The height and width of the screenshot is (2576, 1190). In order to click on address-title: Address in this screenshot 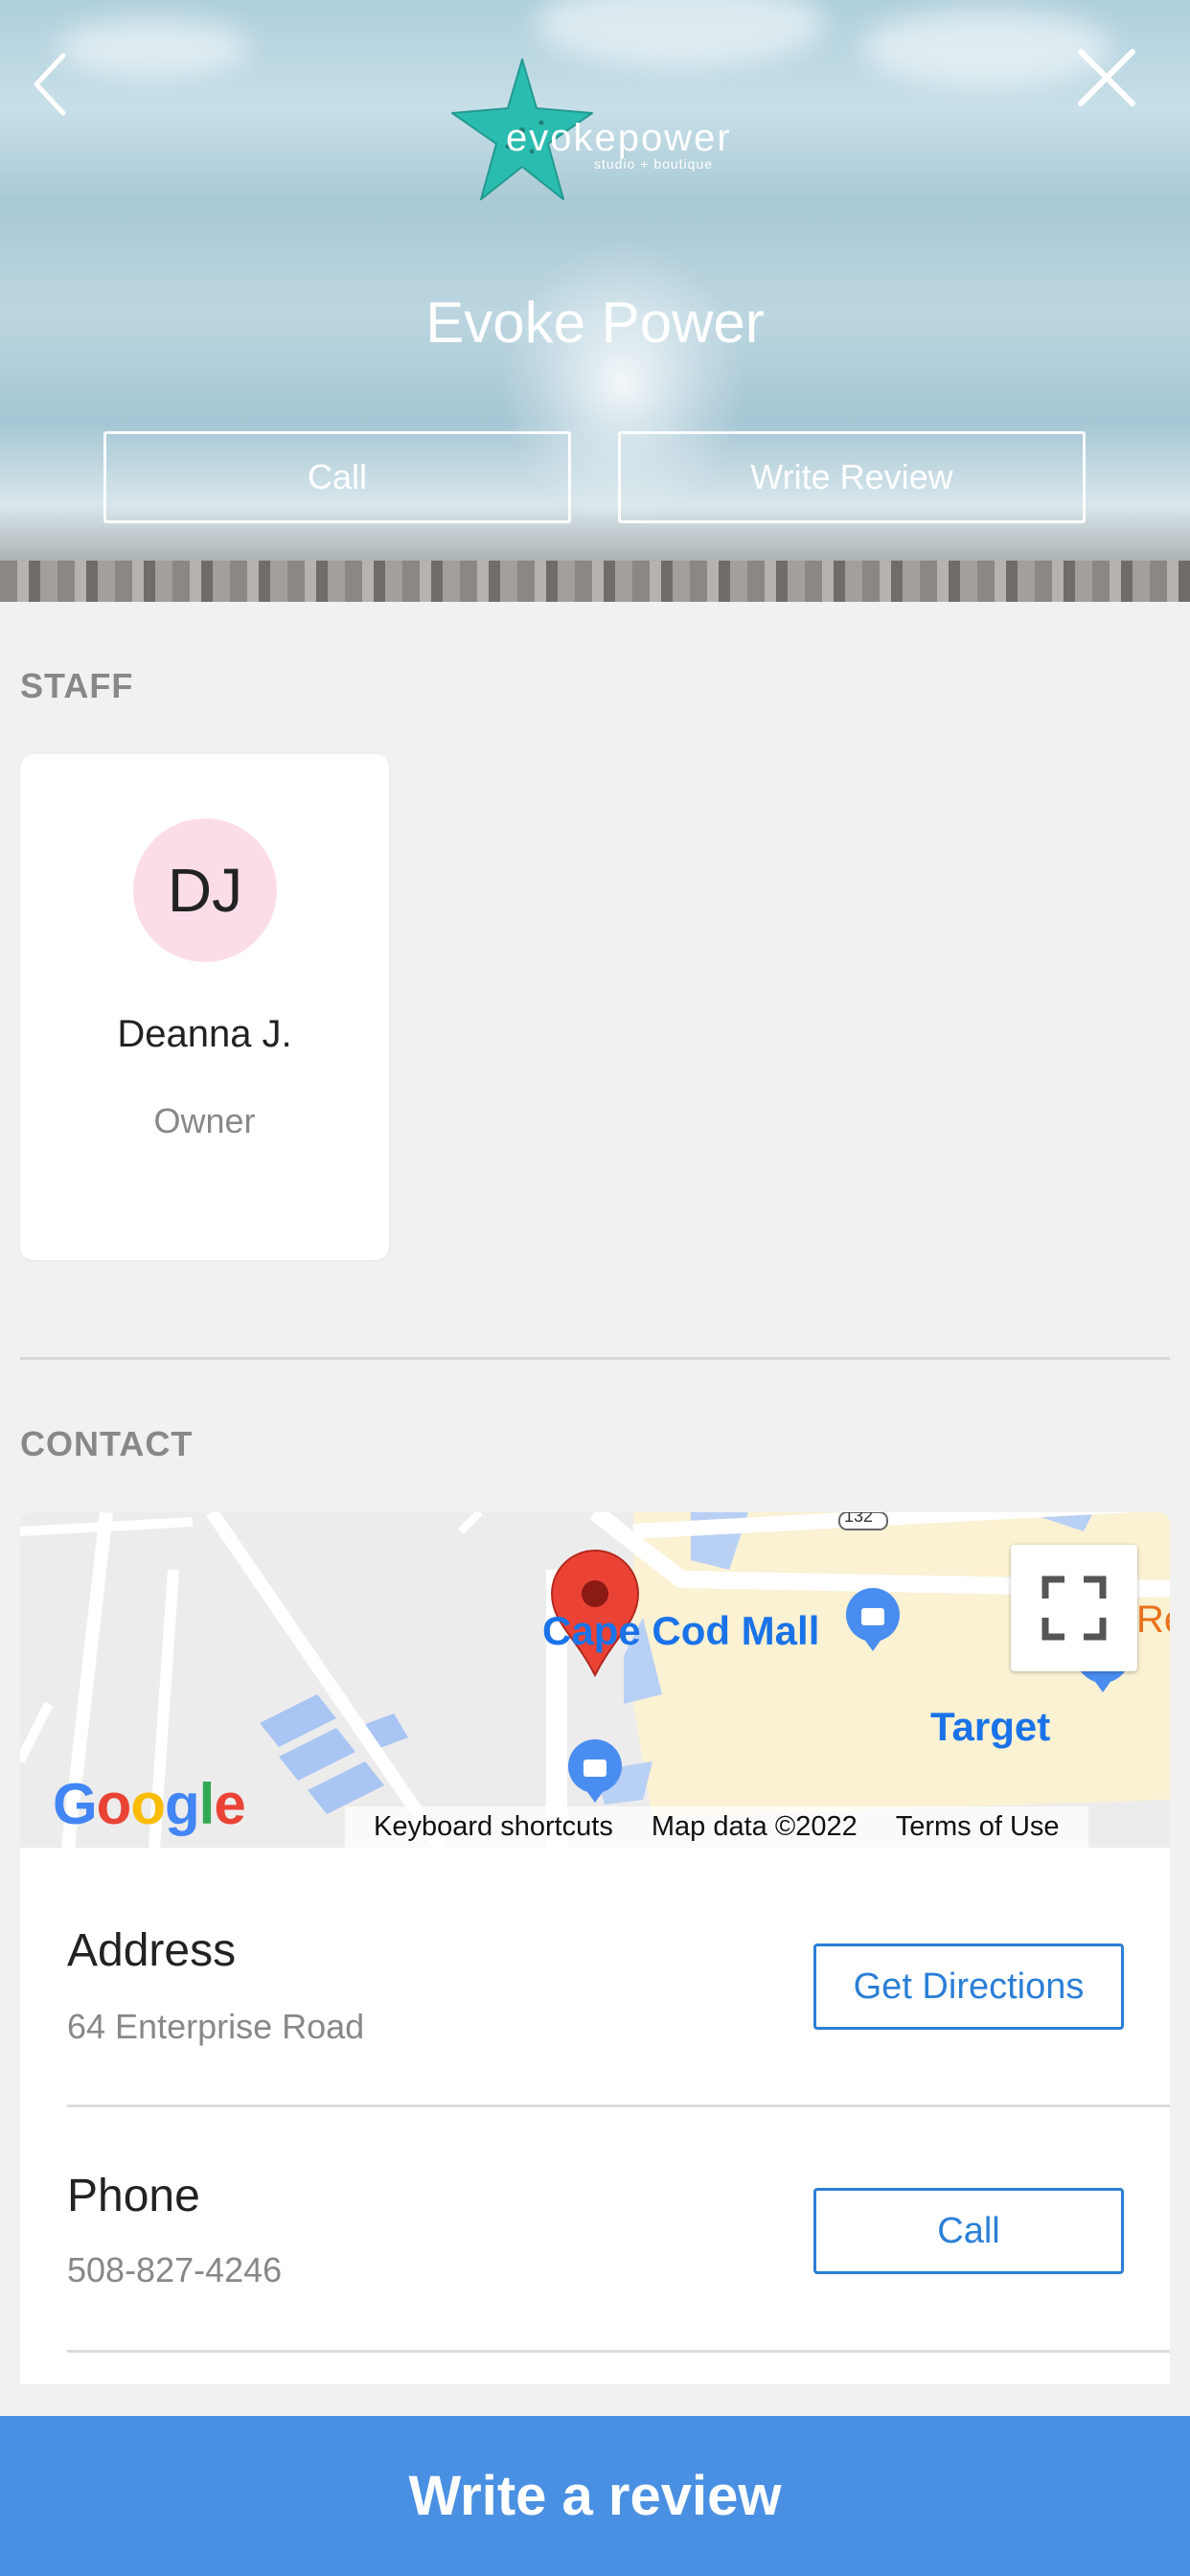, I will do `click(152, 1950)`.